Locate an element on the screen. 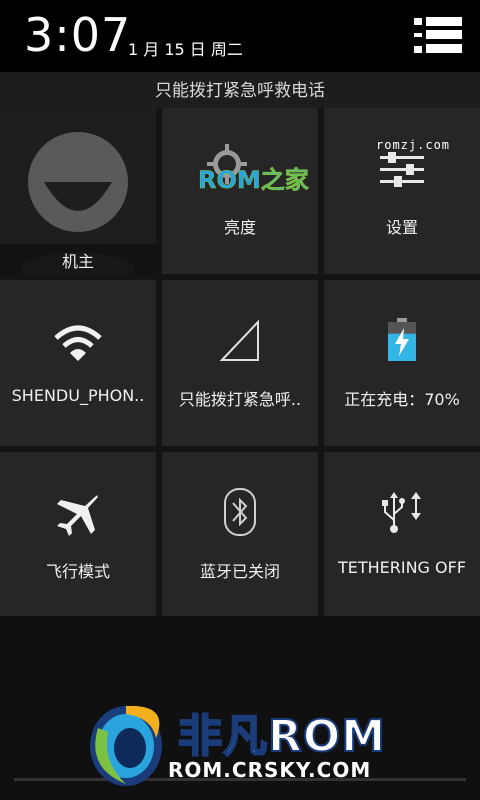 This screenshot has width=480, height=800. airplane-mode-label: 飞行模式 is located at coordinates (77, 571).